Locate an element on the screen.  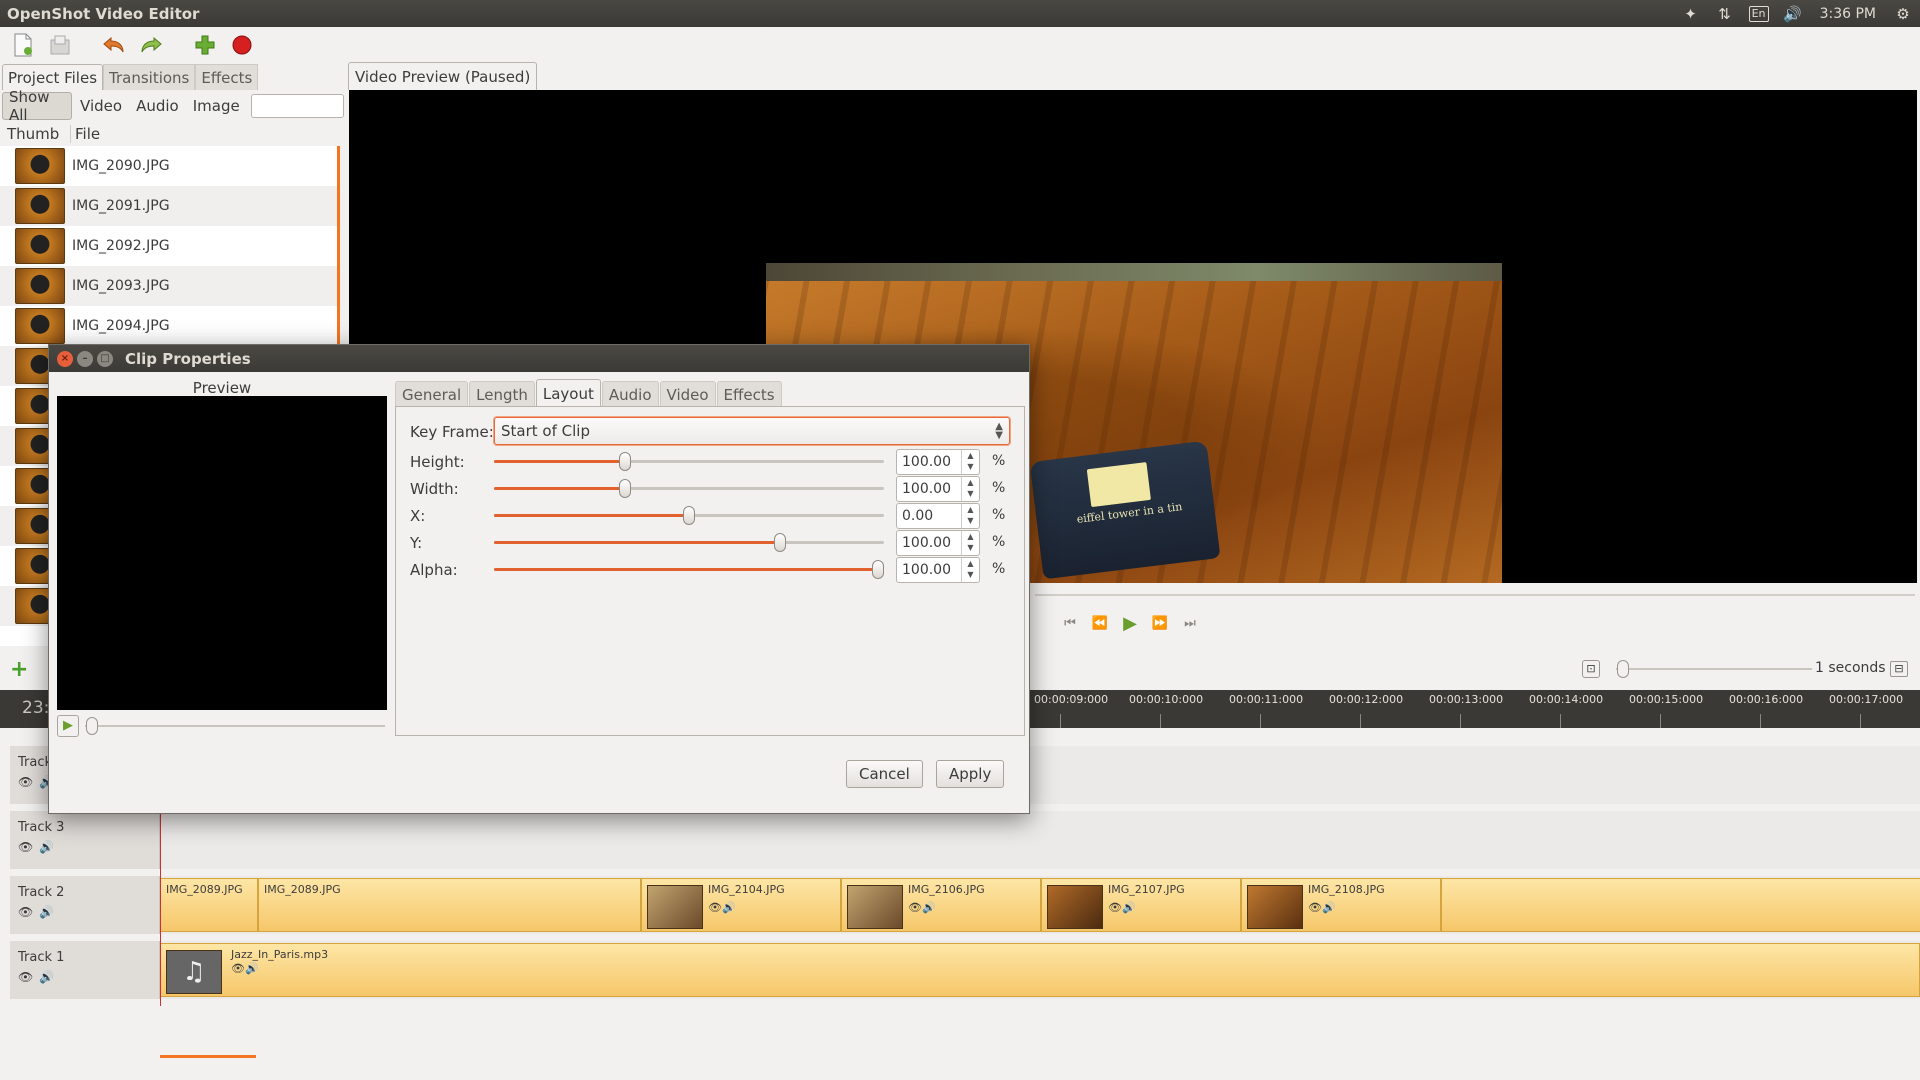
list-item: IMG_2090.JPG is located at coordinates (168, 166).